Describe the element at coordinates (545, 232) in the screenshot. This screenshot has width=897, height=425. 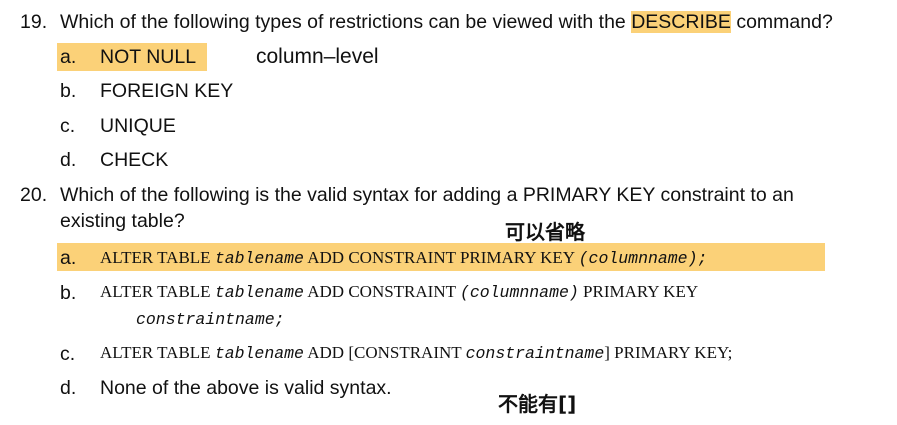
I see `handwritten-note-can-omit: 可以省略` at that location.